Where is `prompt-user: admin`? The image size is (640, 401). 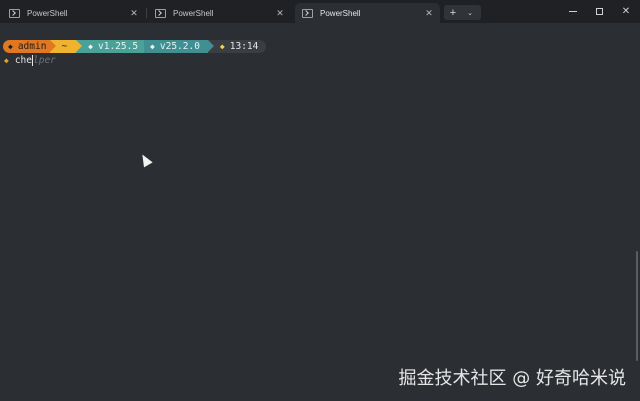 prompt-user: admin is located at coordinates (32, 46).